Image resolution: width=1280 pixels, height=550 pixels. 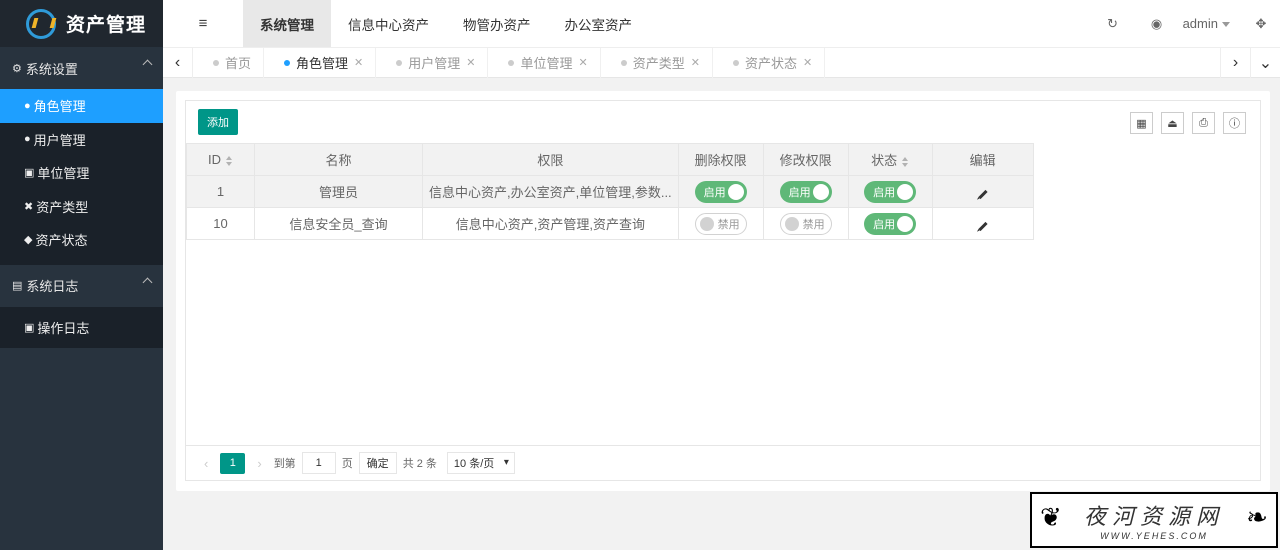 What do you see at coordinates (218, 122) in the screenshot?
I see `add-button: 添加` at bounding box center [218, 122].